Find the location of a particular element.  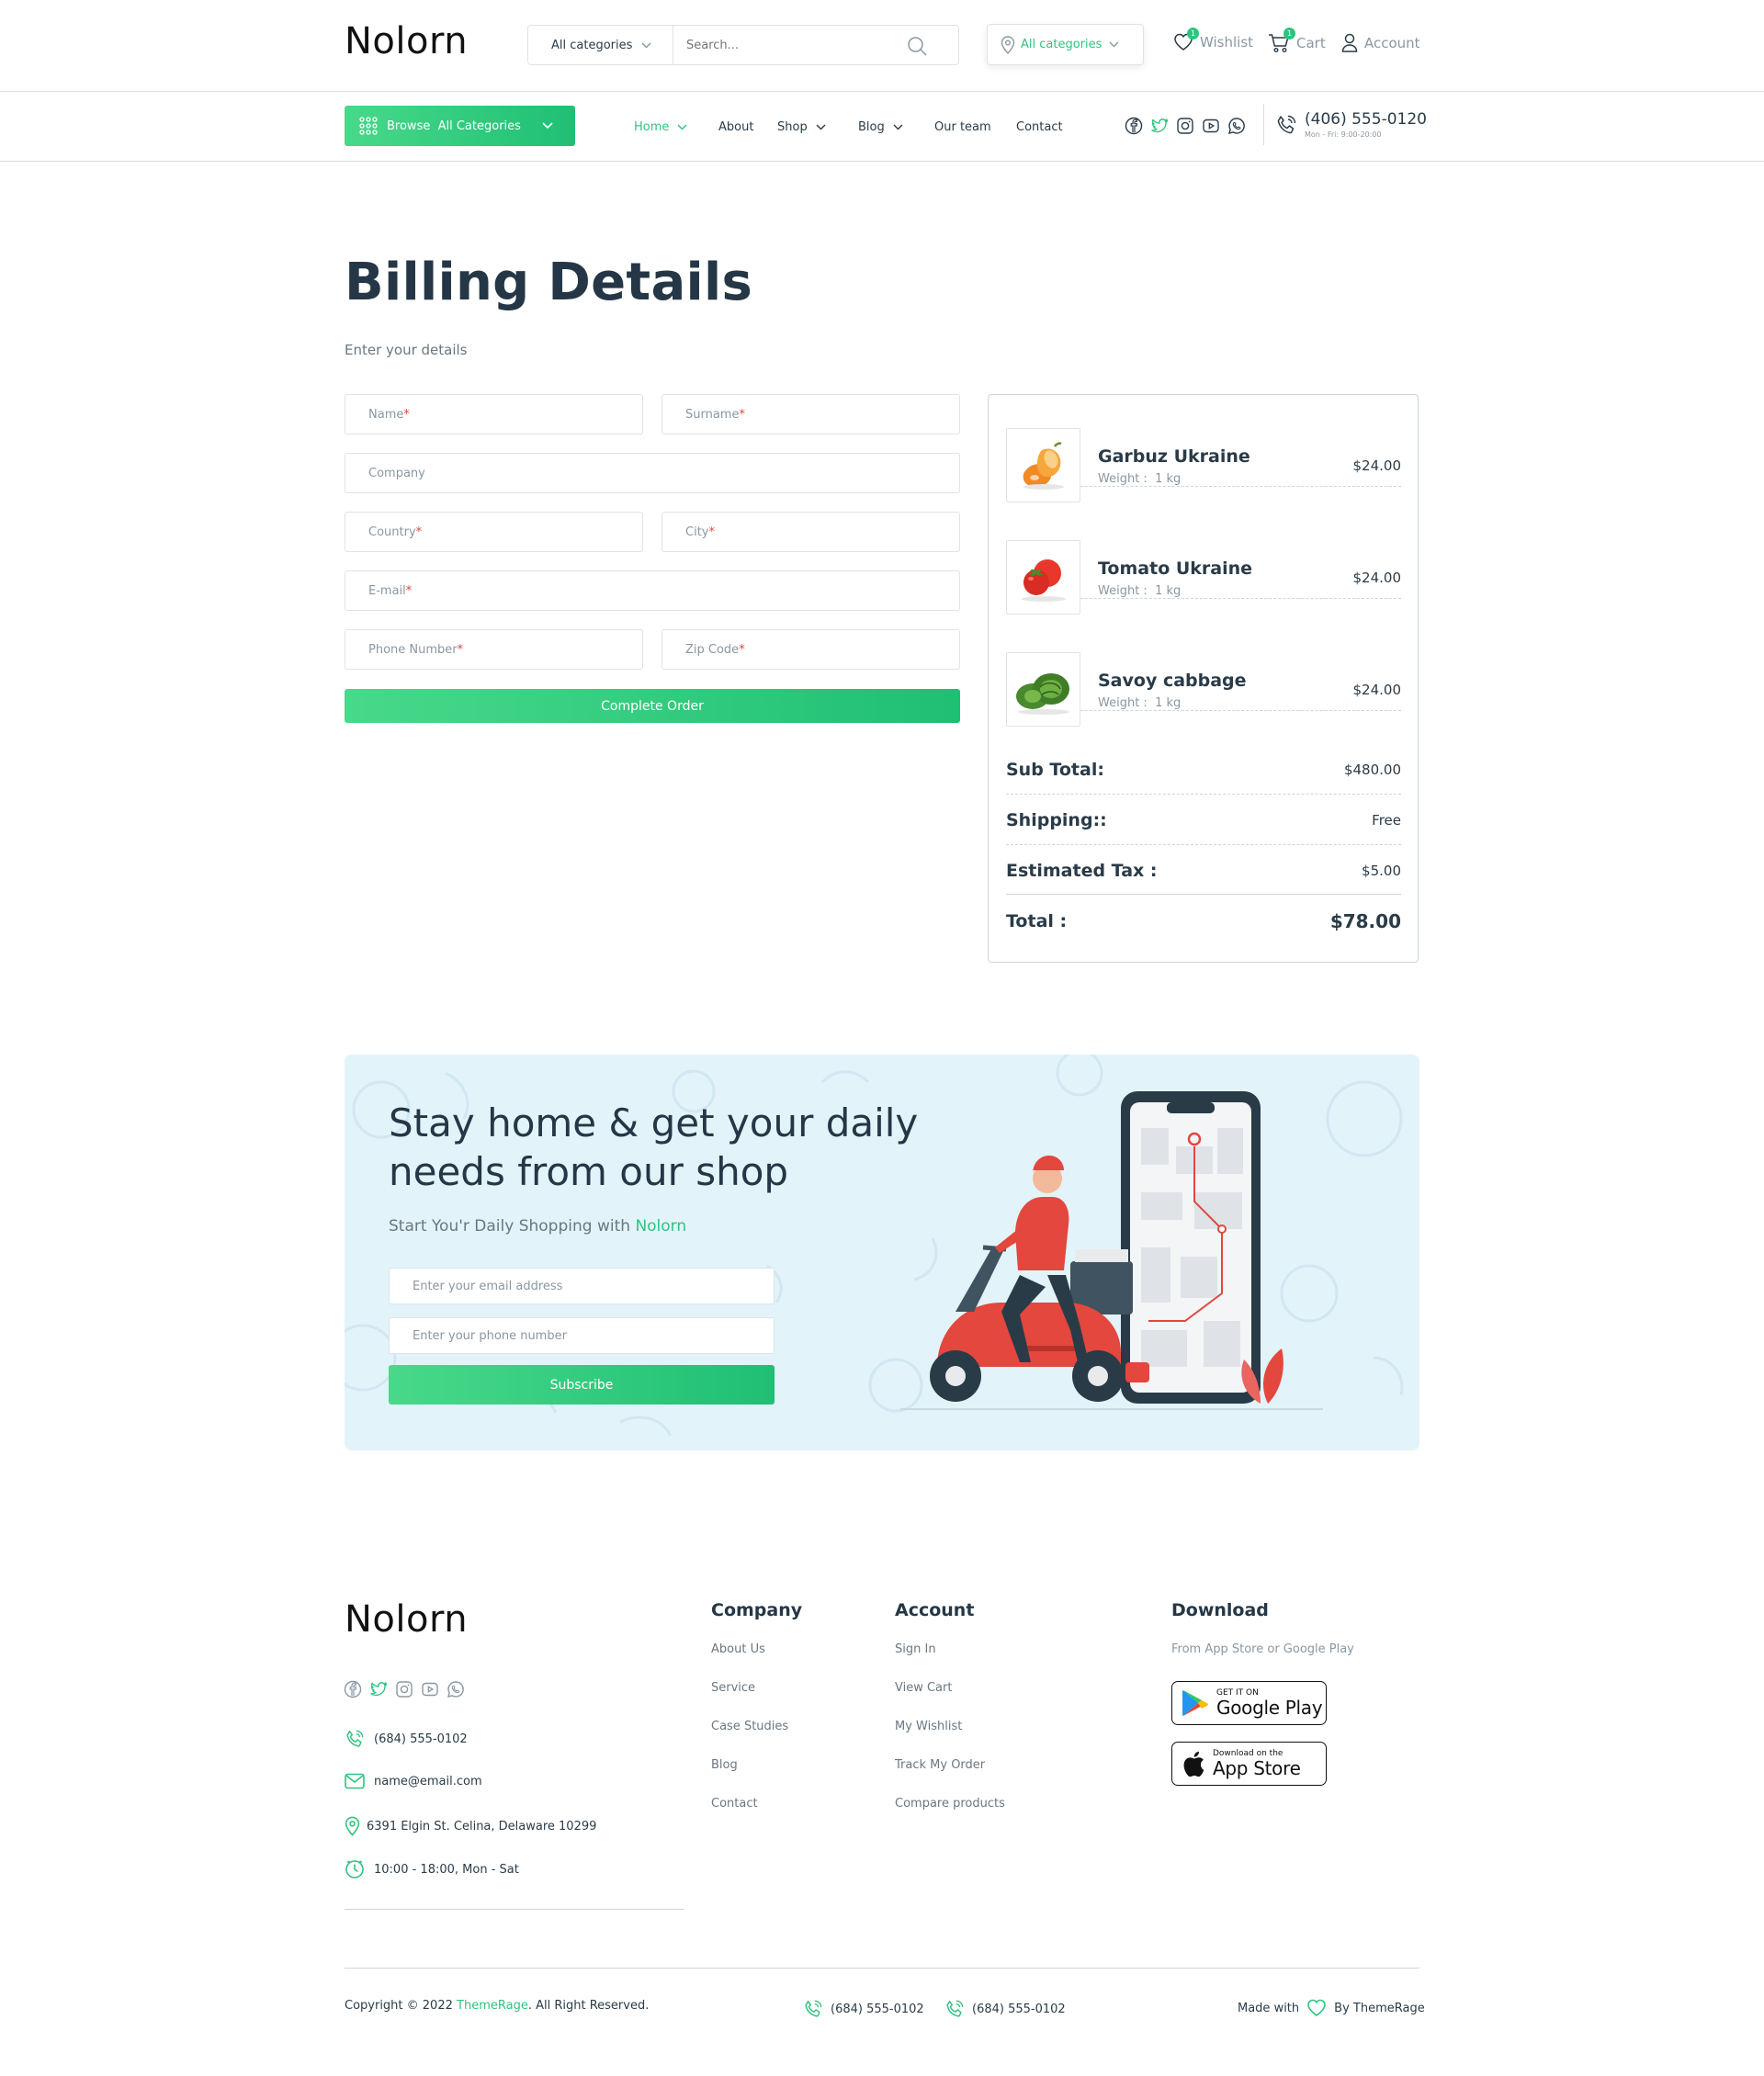

search-box: All categories is located at coordinates (743, 45).